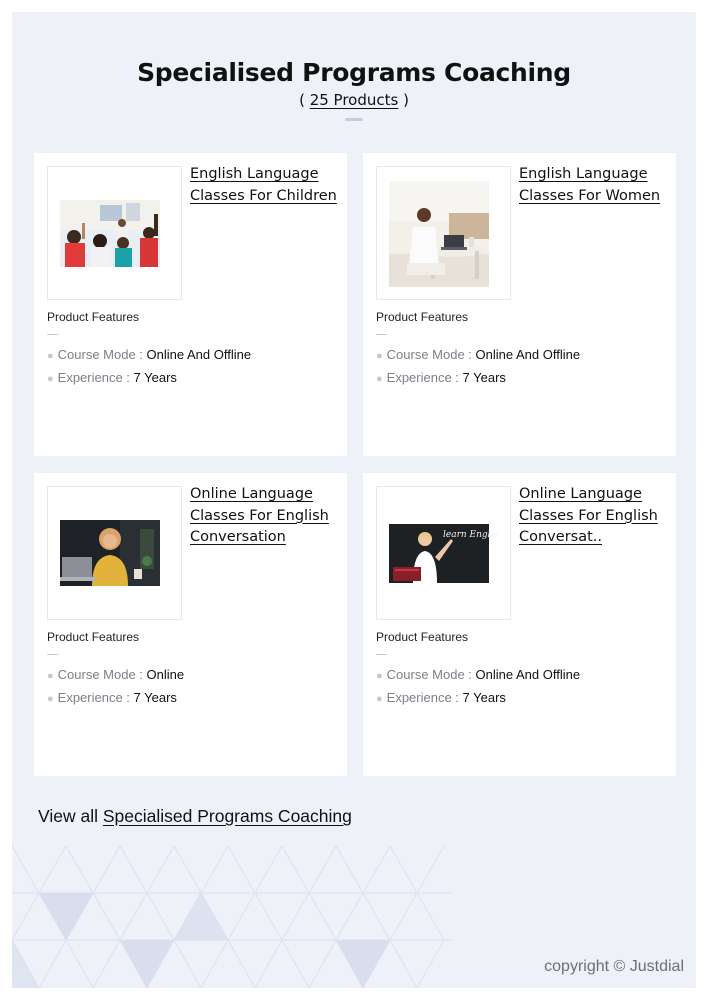 The image size is (707, 1000). What do you see at coordinates (439, 234) in the screenshot?
I see `product-image-women-laptop` at bounding box center [439, 234].